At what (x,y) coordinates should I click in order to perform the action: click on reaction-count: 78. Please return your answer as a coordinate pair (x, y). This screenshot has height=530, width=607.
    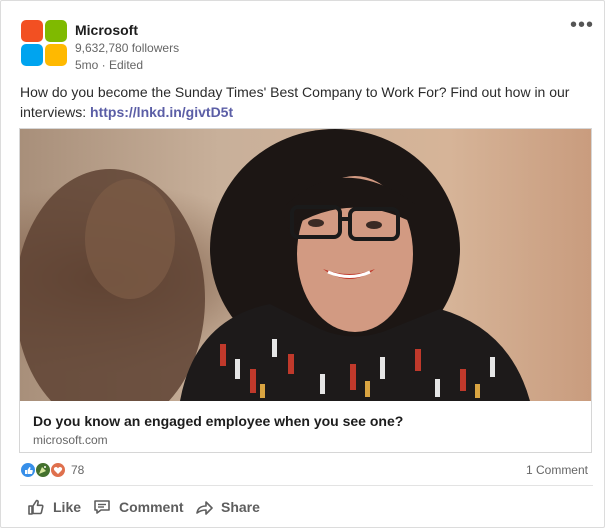
    Looking at the image, I should click on (77, 470).